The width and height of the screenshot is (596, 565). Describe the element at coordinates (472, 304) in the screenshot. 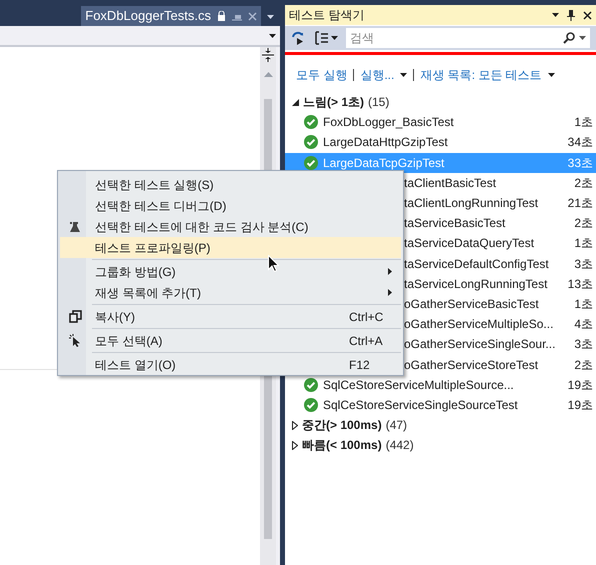

I see `test-name: oGatherServiceBasicTest` at that location.